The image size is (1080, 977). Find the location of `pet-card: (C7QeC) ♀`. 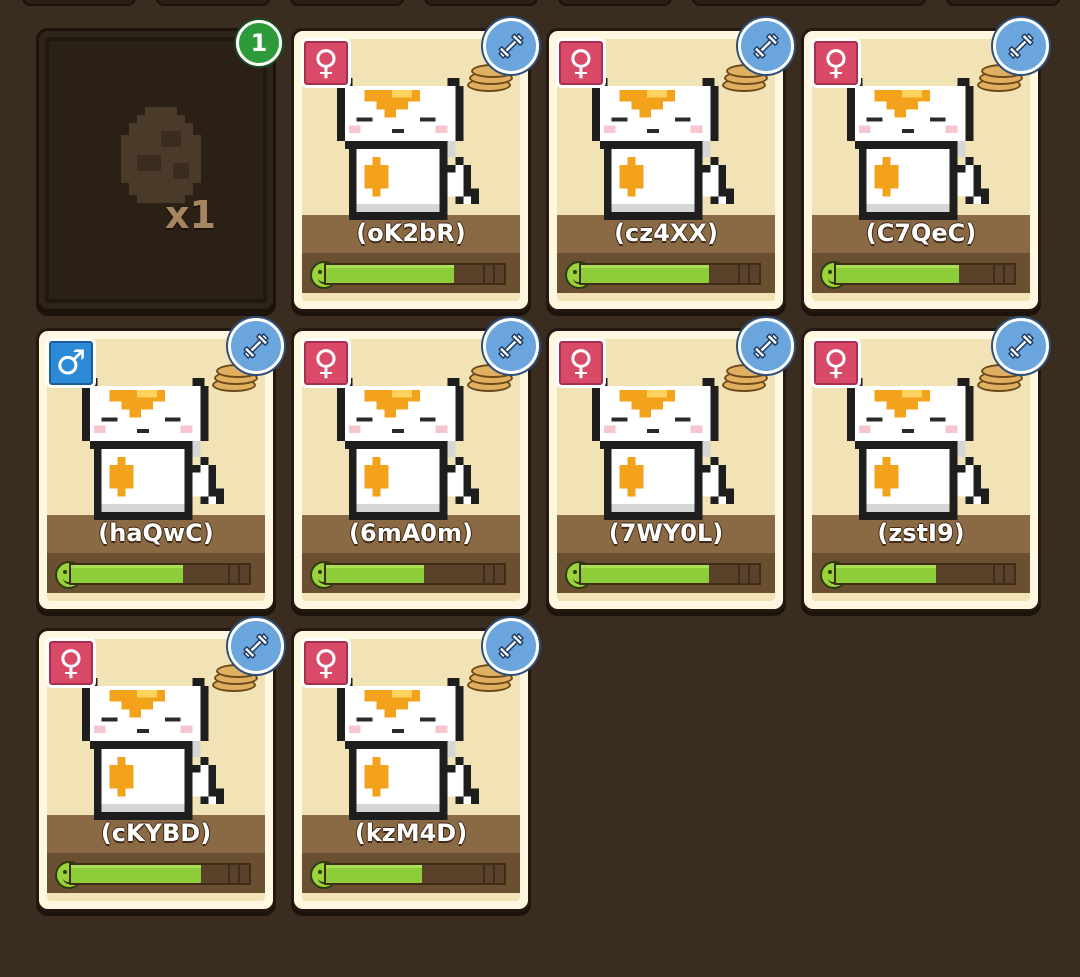

pet-card: (C7QeC) ♀ is located at coordinates (925, 167).